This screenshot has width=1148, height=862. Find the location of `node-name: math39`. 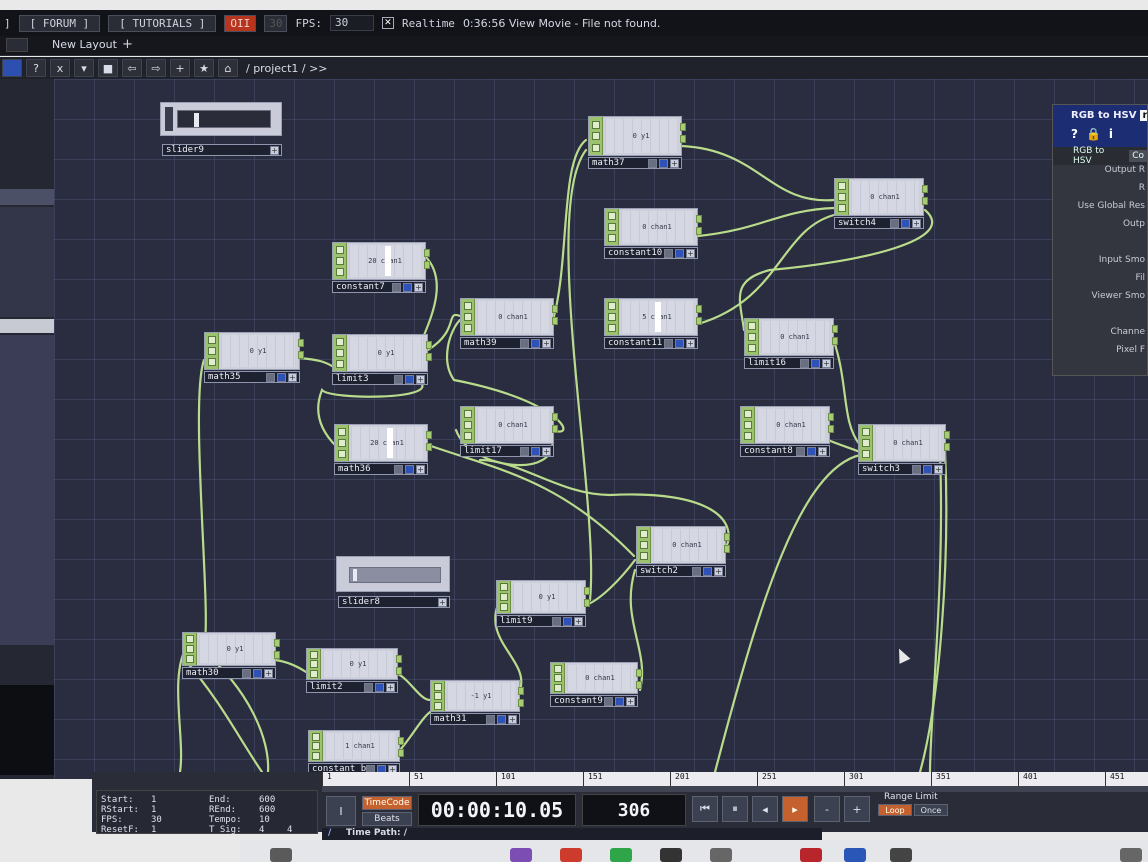

node-name: math39 is located at coordinates (490, 343).